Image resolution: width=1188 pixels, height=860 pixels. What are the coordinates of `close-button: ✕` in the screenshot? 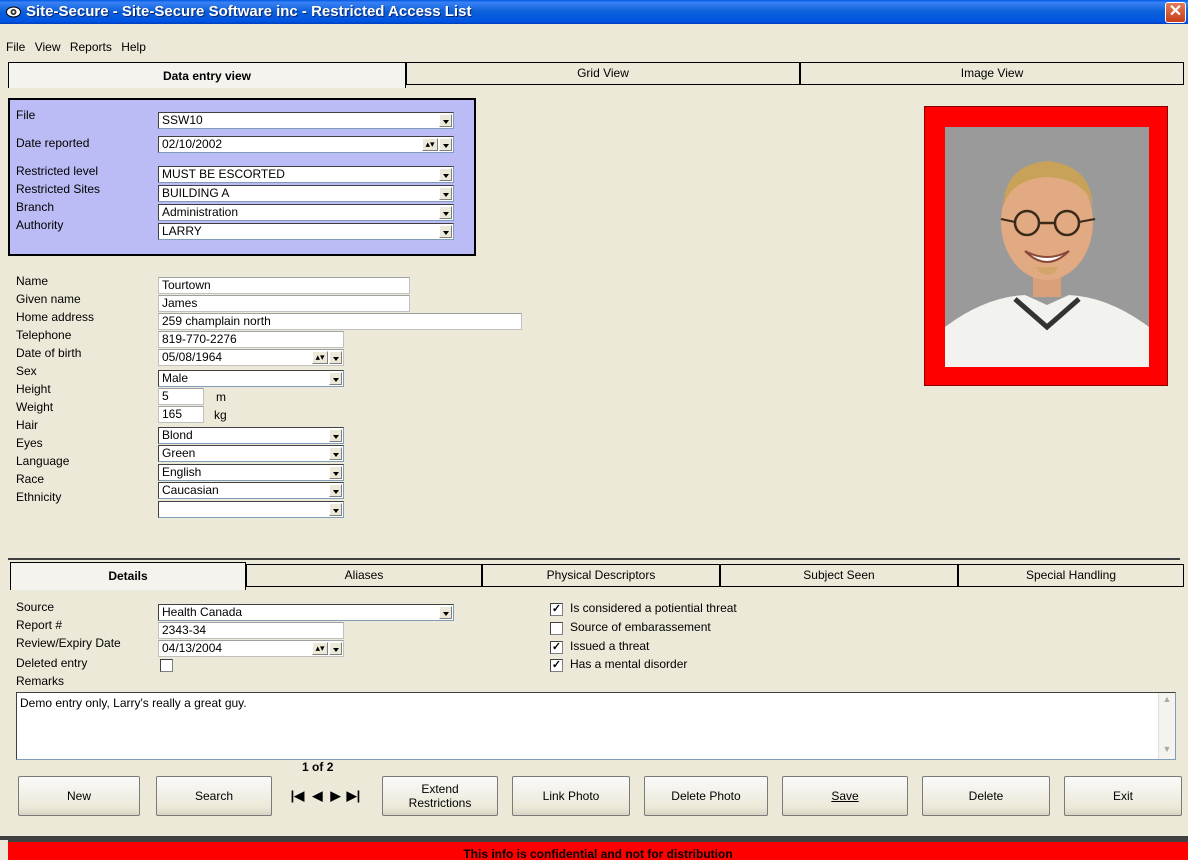 It's located at (1175, 12).